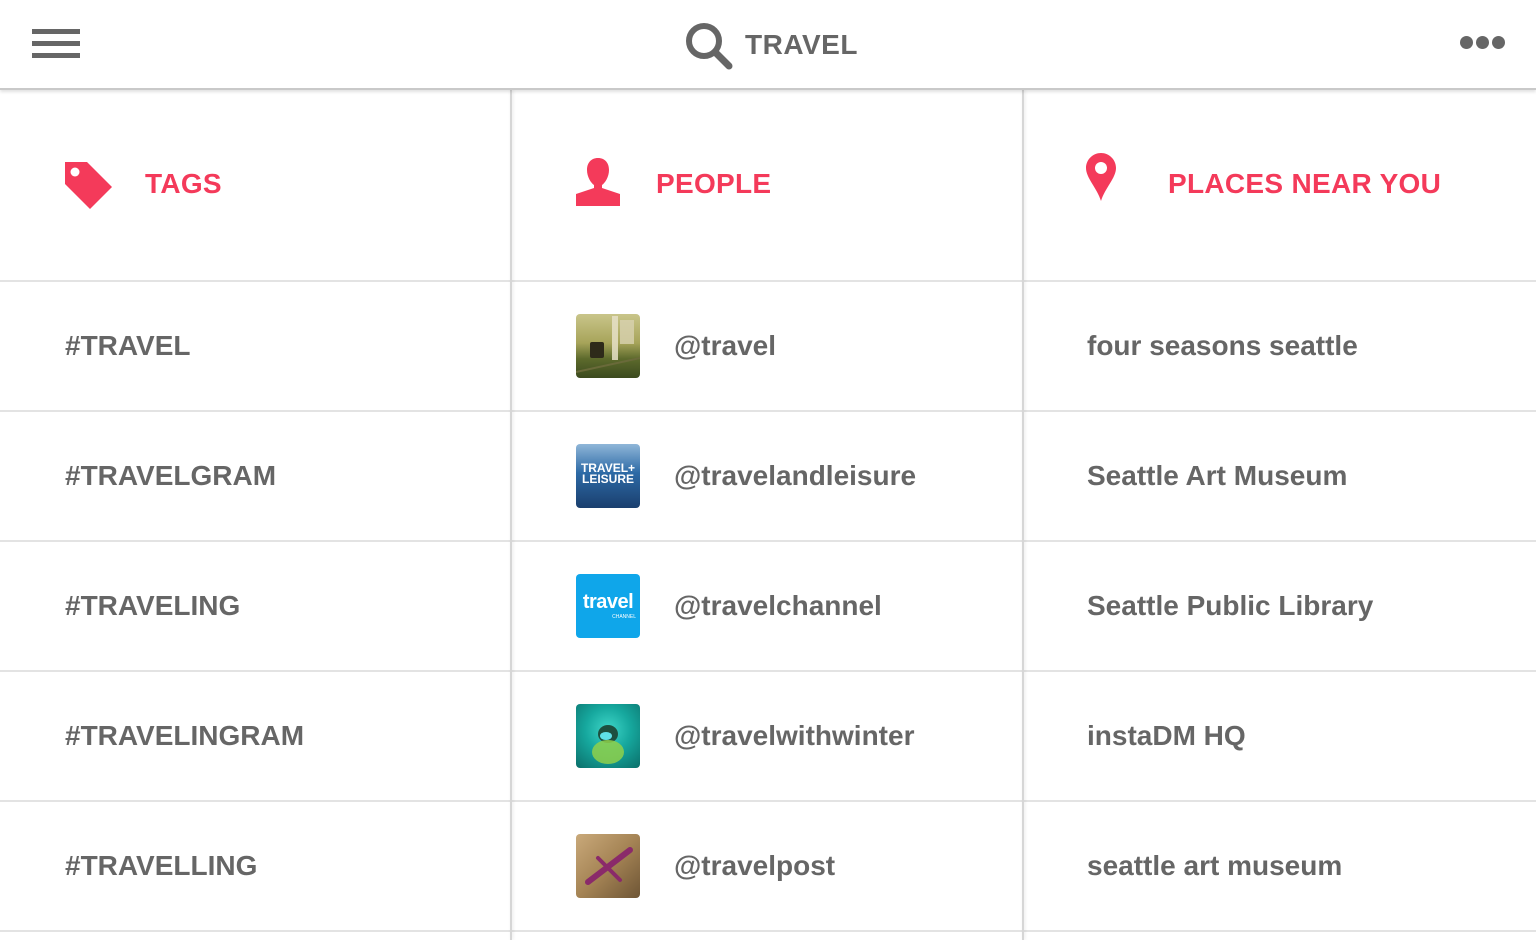 The width and height of the screenshot is (1536, 940). What do you see at coordinates (255, 347) in the screenshot?
I see `tag-row: #TRAVEL` at bounding box center [255, 347].